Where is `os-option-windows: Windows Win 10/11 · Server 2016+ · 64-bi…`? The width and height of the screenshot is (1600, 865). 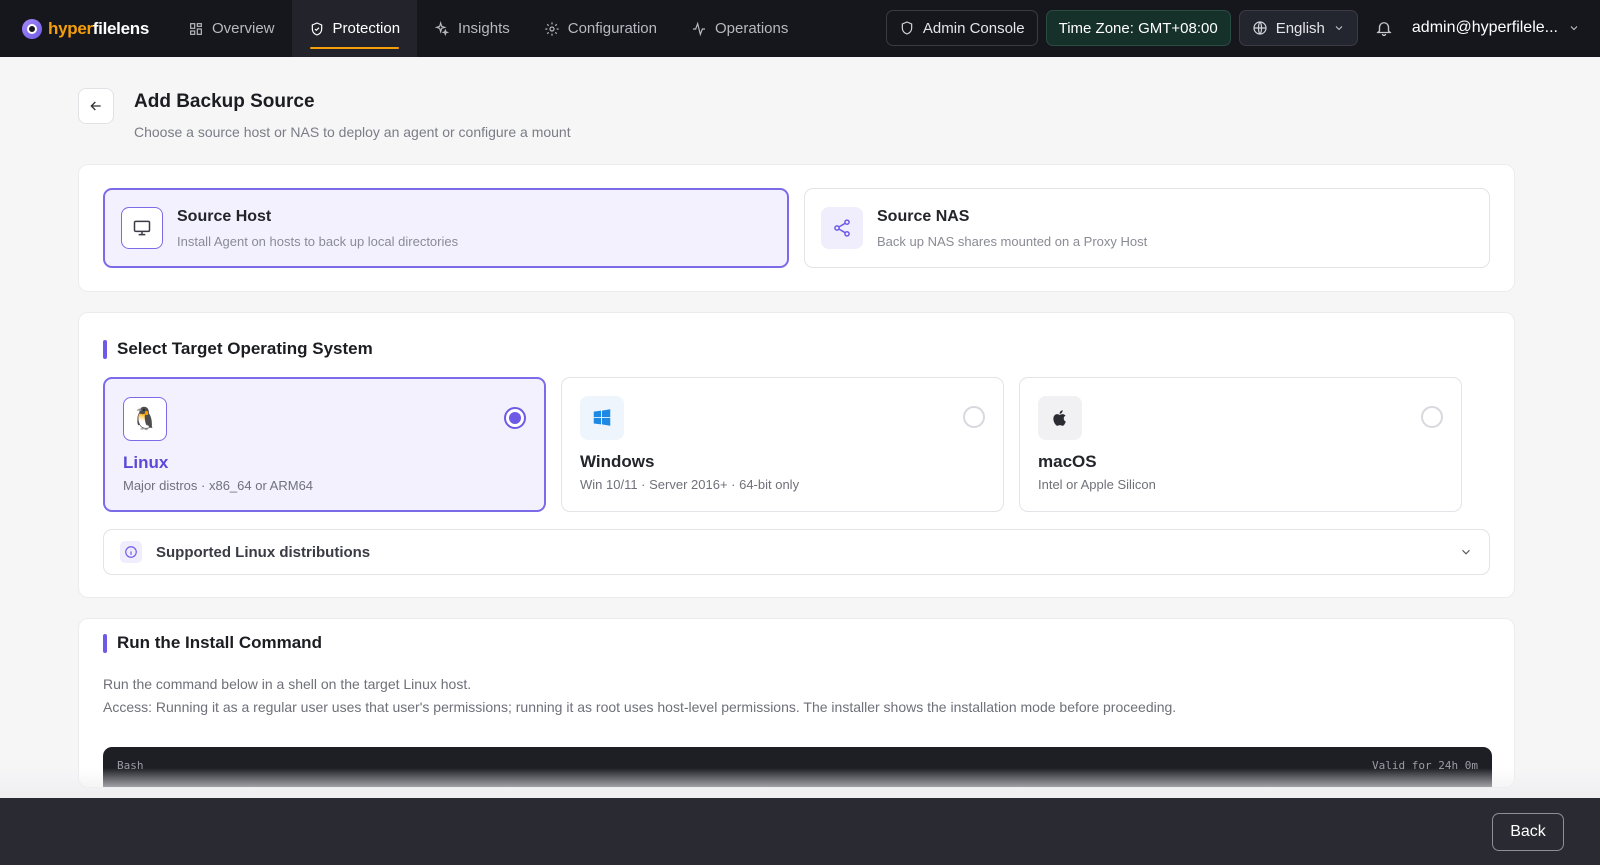 os-option-windows: Windows Win 10/11 · Server 2016+ · 64-bi… is located at coordinates (782, 444).